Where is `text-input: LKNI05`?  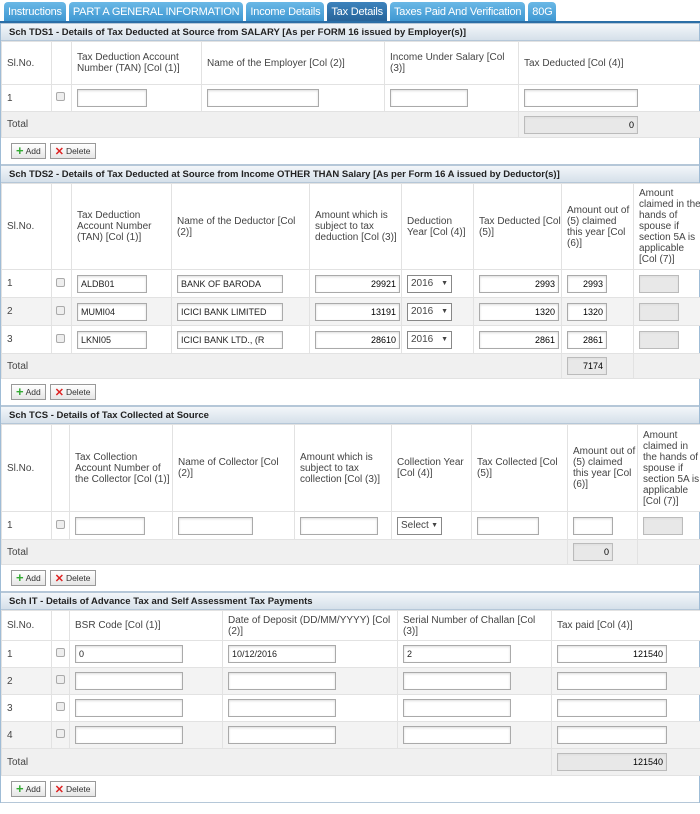
text-input: LKNI05 is located at coordinates (112, 339).